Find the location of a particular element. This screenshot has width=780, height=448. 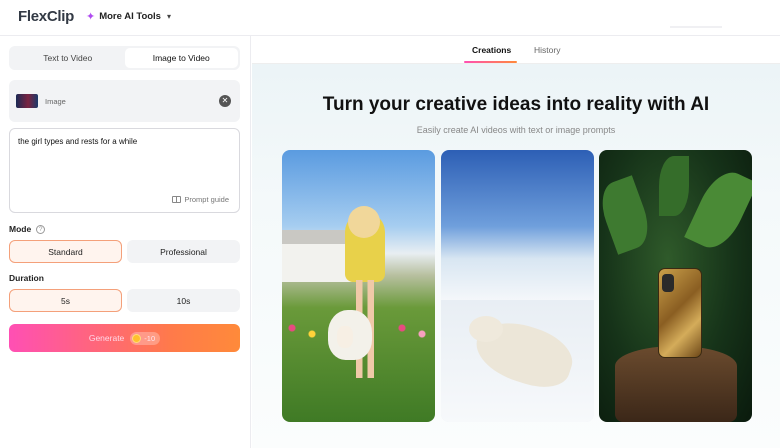

duration-label: Duration is located at coordinates (26, 278).